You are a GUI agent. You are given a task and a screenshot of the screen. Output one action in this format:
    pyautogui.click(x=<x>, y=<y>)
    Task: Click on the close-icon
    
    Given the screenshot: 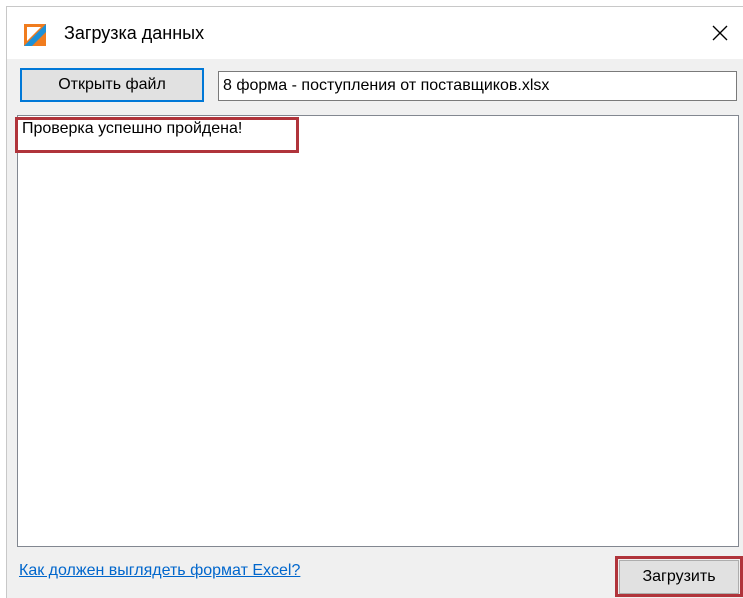 What is the action you would take?
    pyautogui.click(x=720, y=33)
    